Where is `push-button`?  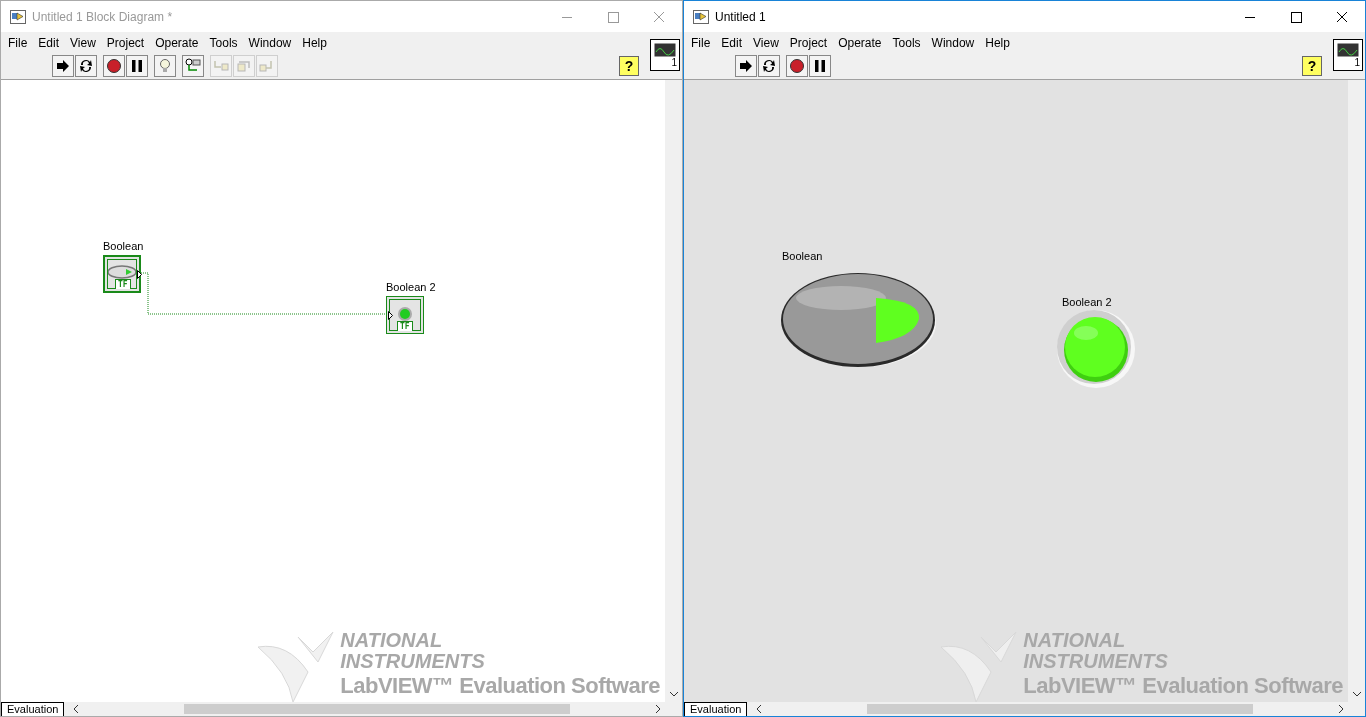
push-button is located at coordinates (859, 321).